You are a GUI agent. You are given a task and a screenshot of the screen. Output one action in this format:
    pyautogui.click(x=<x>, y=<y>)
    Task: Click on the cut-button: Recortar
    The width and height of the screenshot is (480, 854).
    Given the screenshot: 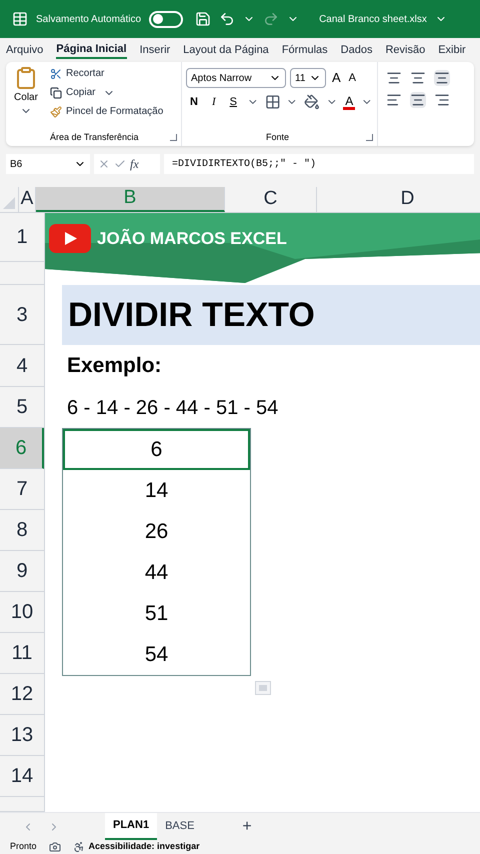 What is the action you would take?
    pyautogui.click(x=107, y=73)
    